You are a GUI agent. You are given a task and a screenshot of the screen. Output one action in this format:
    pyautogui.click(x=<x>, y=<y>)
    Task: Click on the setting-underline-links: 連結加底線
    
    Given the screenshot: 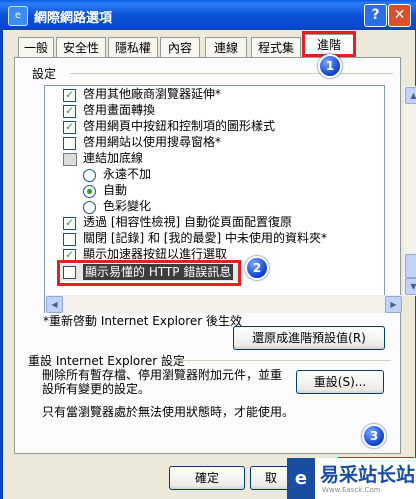 What is the action you would take?
    pyautogui.click(x=113, y=158)
    